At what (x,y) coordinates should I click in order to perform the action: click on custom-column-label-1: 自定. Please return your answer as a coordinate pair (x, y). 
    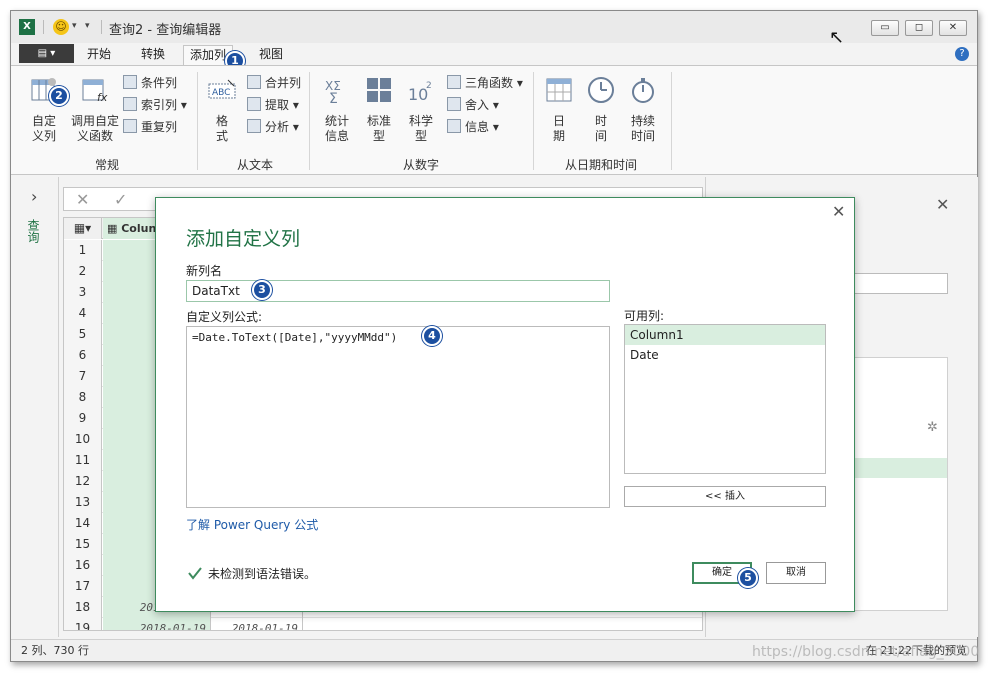
    Looking at the image, I should click on (43, 121).